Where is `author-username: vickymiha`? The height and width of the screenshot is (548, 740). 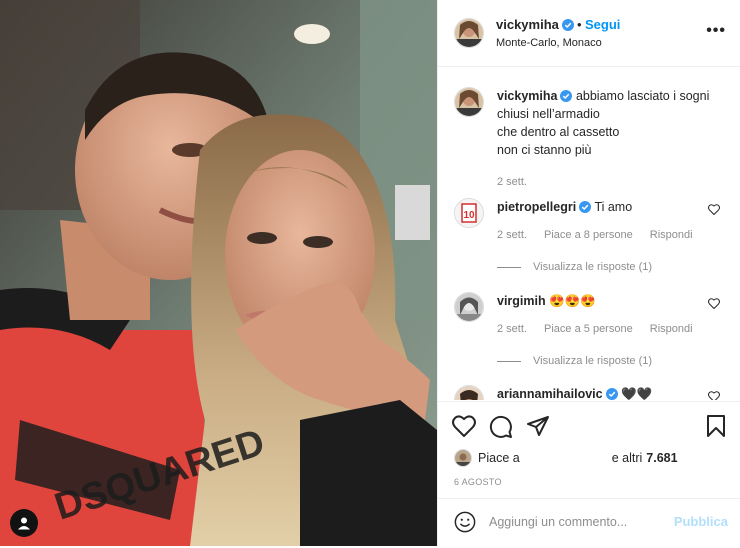
author-username: vickymiha is located at coordinates (535, 24).